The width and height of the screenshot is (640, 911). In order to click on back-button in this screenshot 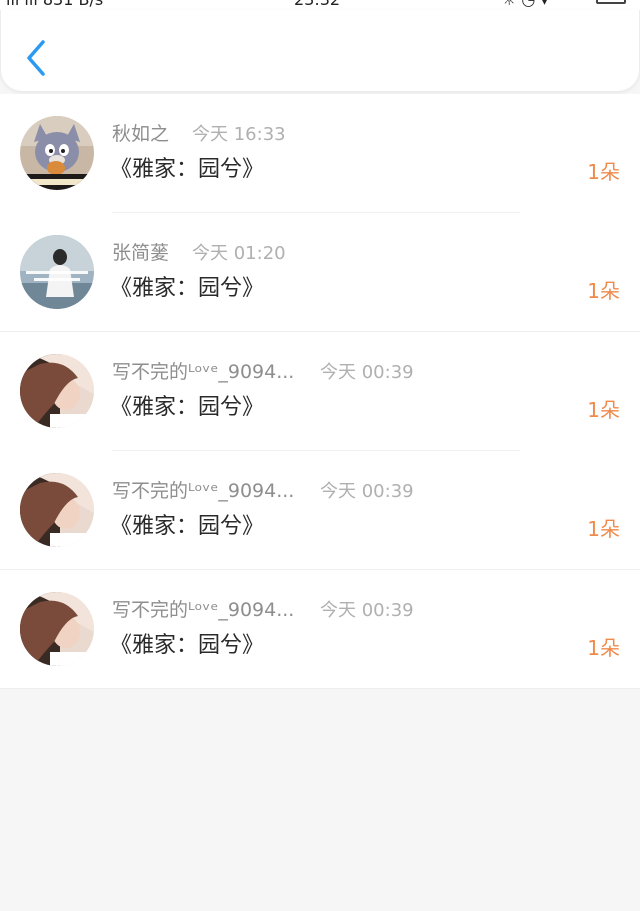, I will do `click(37, 58)`.